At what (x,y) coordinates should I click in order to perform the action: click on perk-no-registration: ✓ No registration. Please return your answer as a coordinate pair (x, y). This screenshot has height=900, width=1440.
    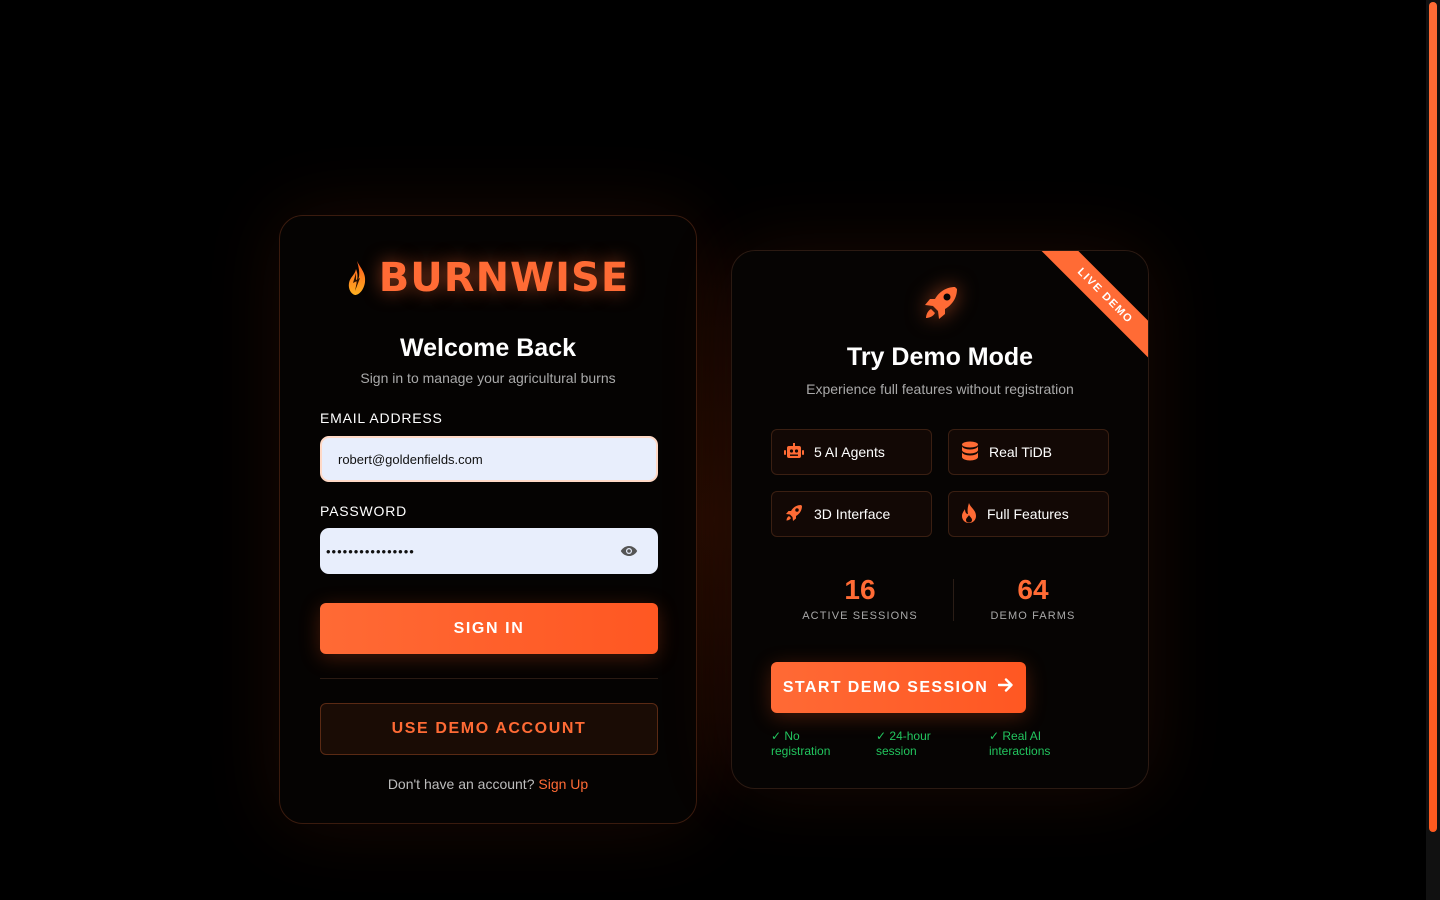
    Looking at the image, I should click on (801, 743).